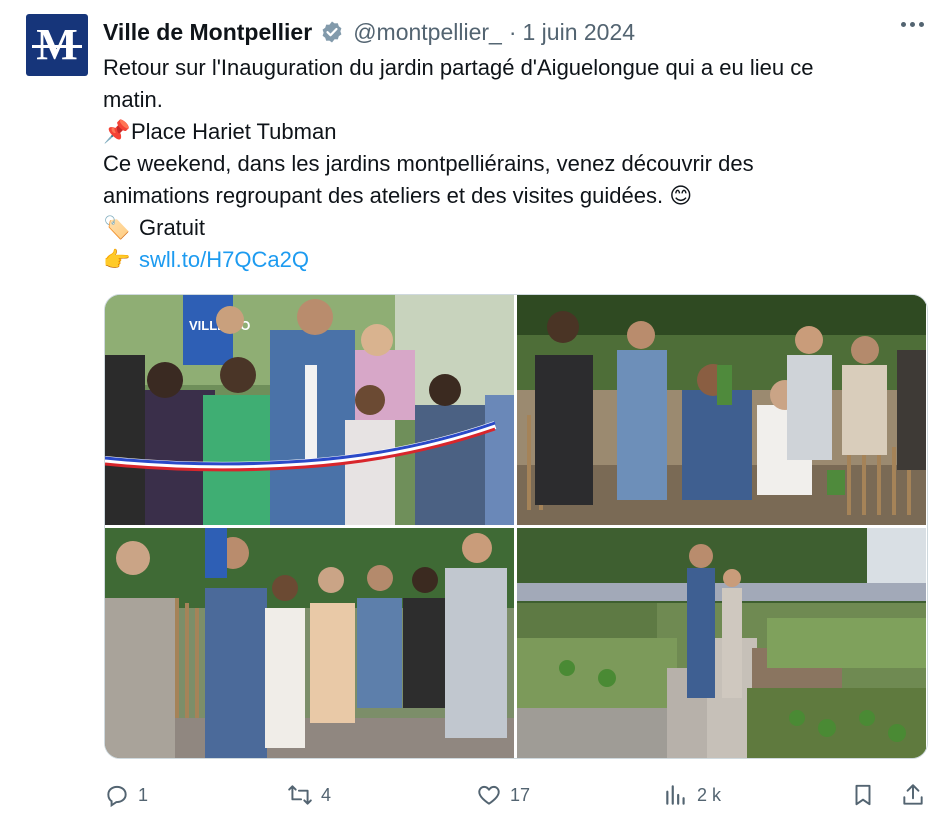 The image size is (950, 829). What do you see at coordinates (709, 794) in the screenshot?
I see `views-count: 2 k` at bounding box center [709, 794].